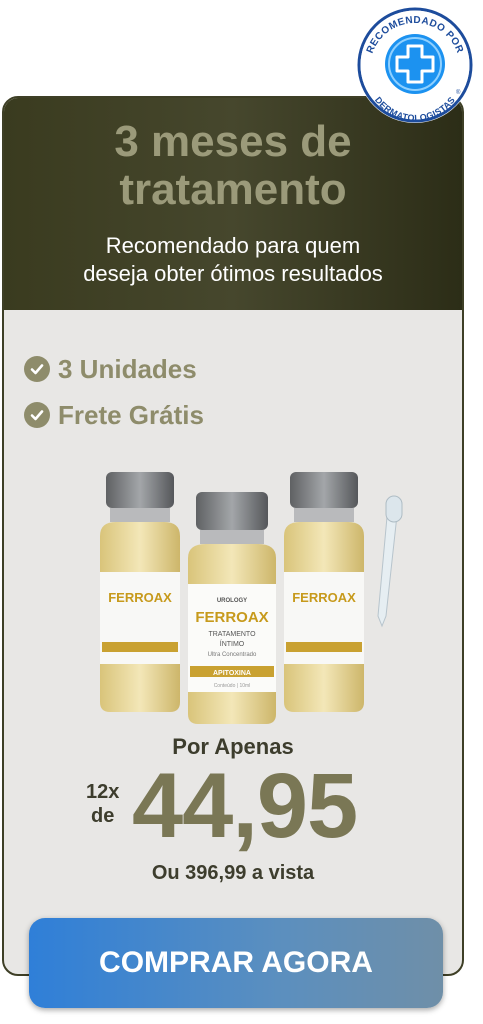 The height and width of the screenshot is (1024, 483). I want to click on benefit-label: 3 Unidades, so click(127, 368).